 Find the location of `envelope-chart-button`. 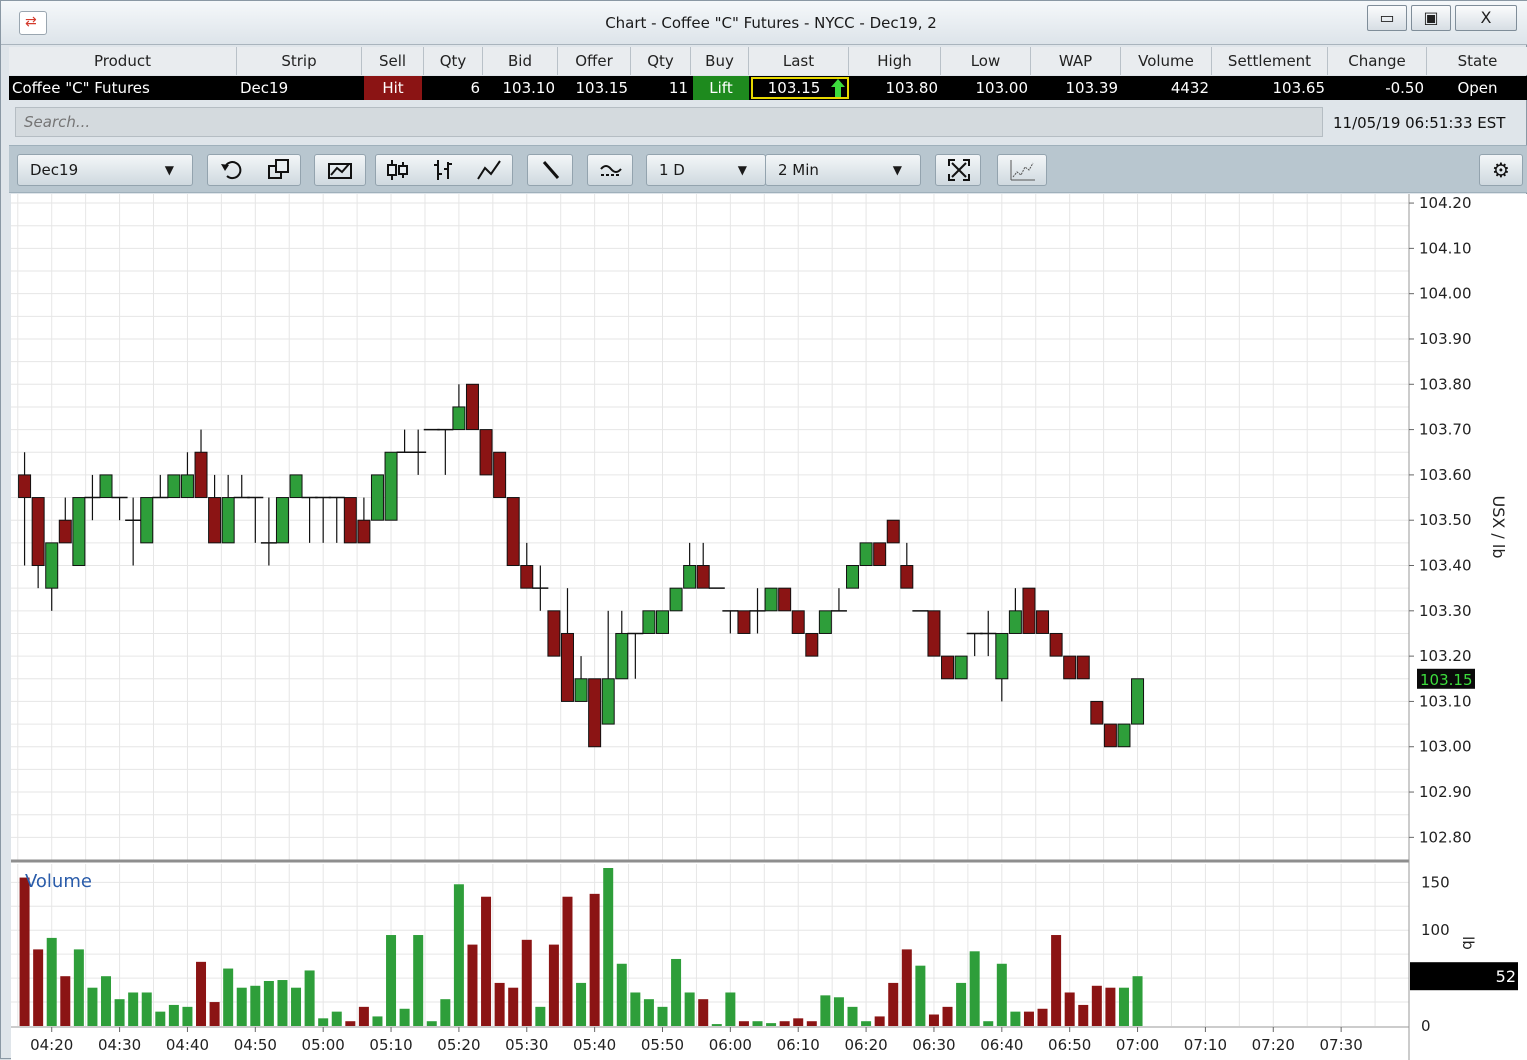

envelope-chart-button is located at coordinates (340, 170).